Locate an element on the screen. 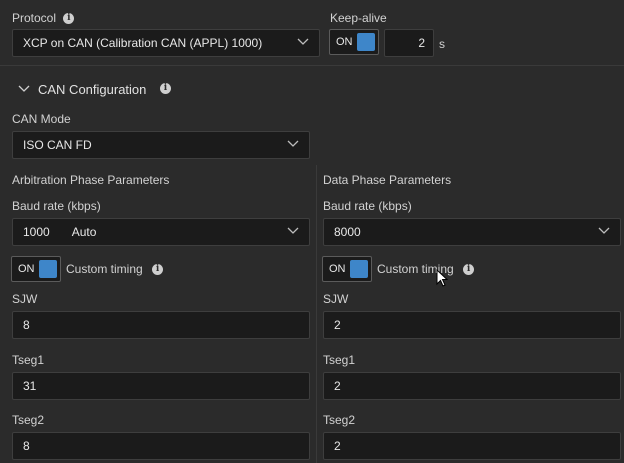  protocol-label: Protocol is located at coordinates (34, 18).